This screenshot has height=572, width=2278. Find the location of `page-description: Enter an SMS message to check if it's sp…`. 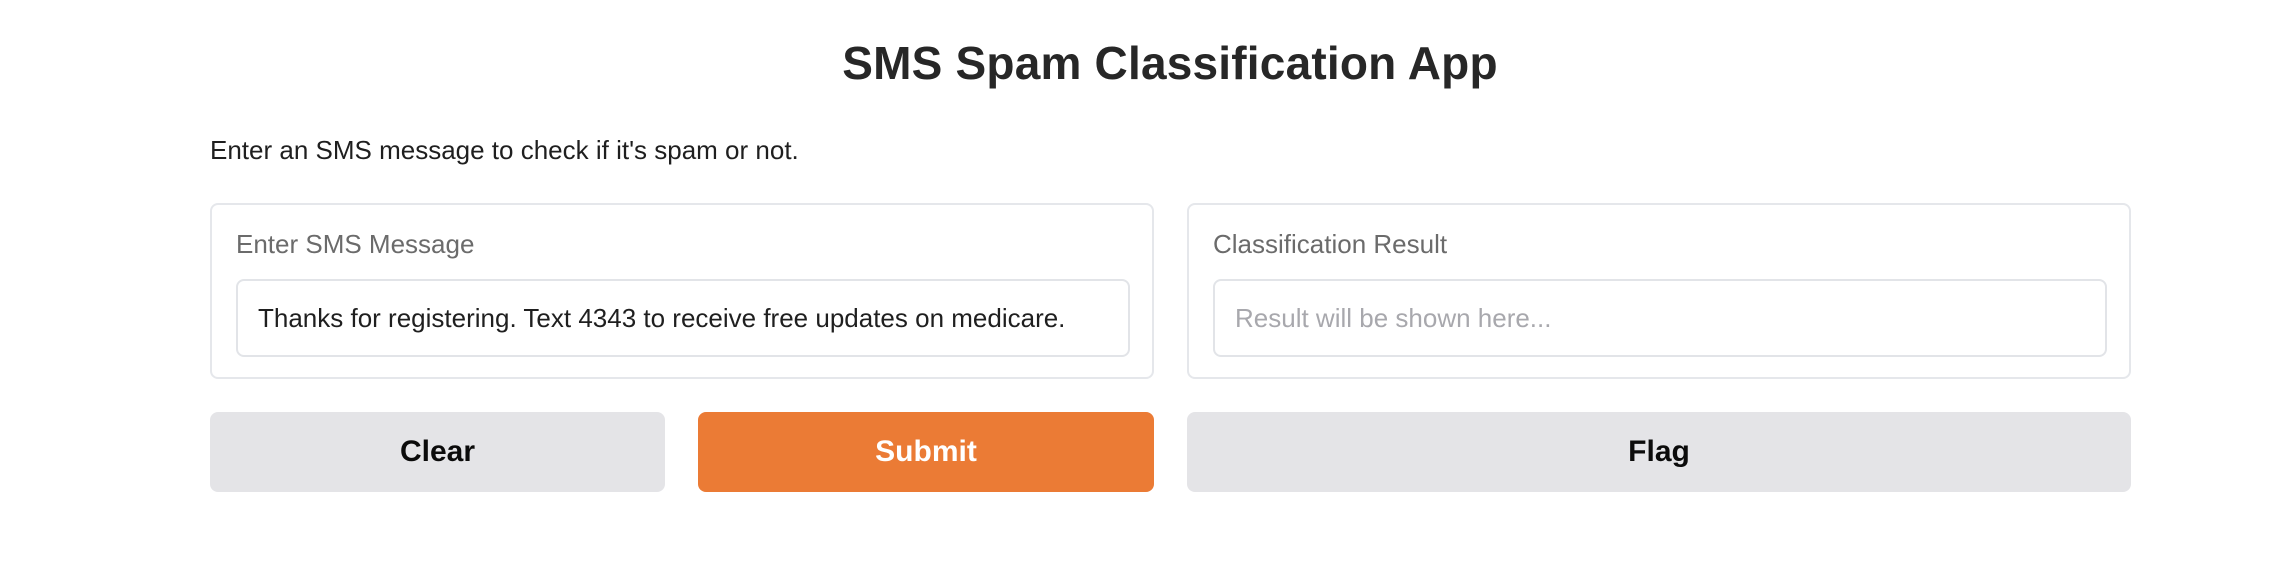

page-description: Enter an SMS message to check if it's sp… is located at coordinates (504, 150).